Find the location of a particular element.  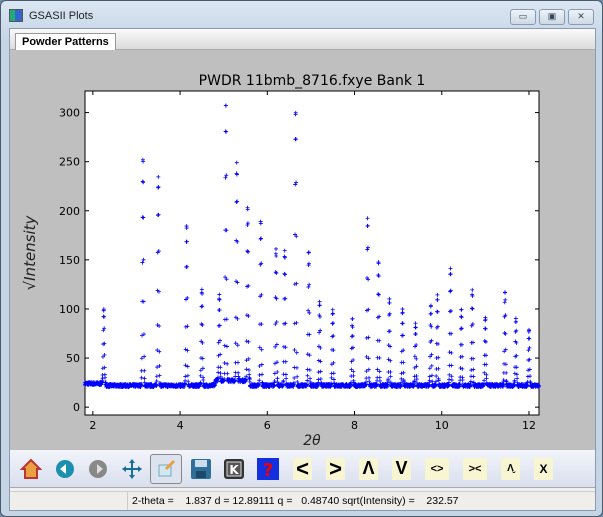

save-button is located at coordinates (201, 469).